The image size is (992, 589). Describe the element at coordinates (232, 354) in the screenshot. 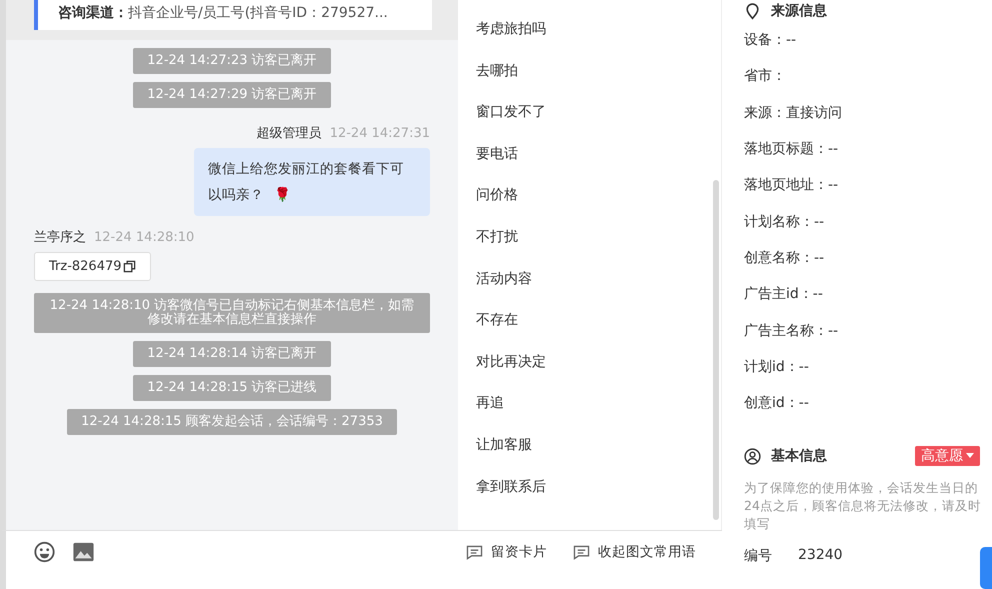

I see `system-message: 12-24 14:28:14 访客已离开` at that location.